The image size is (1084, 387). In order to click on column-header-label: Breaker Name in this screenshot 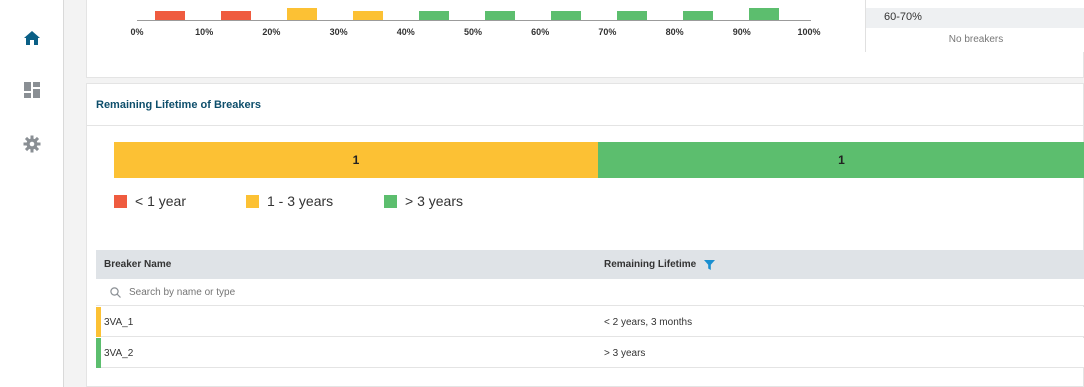, I will do `click(138, 264)`.